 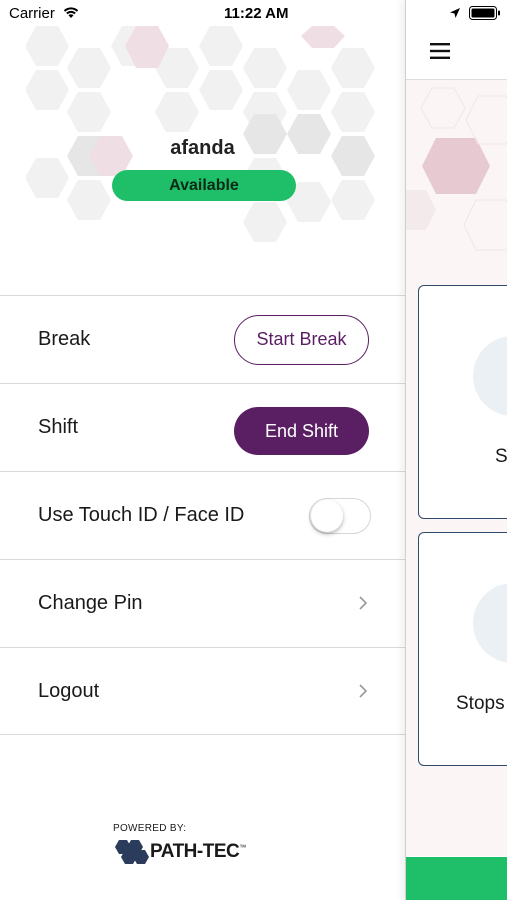 What do you see at coordinates (32, 13) in the screenshot?
I see `carrier-label: Carrier` at bounding box center [32, 13].